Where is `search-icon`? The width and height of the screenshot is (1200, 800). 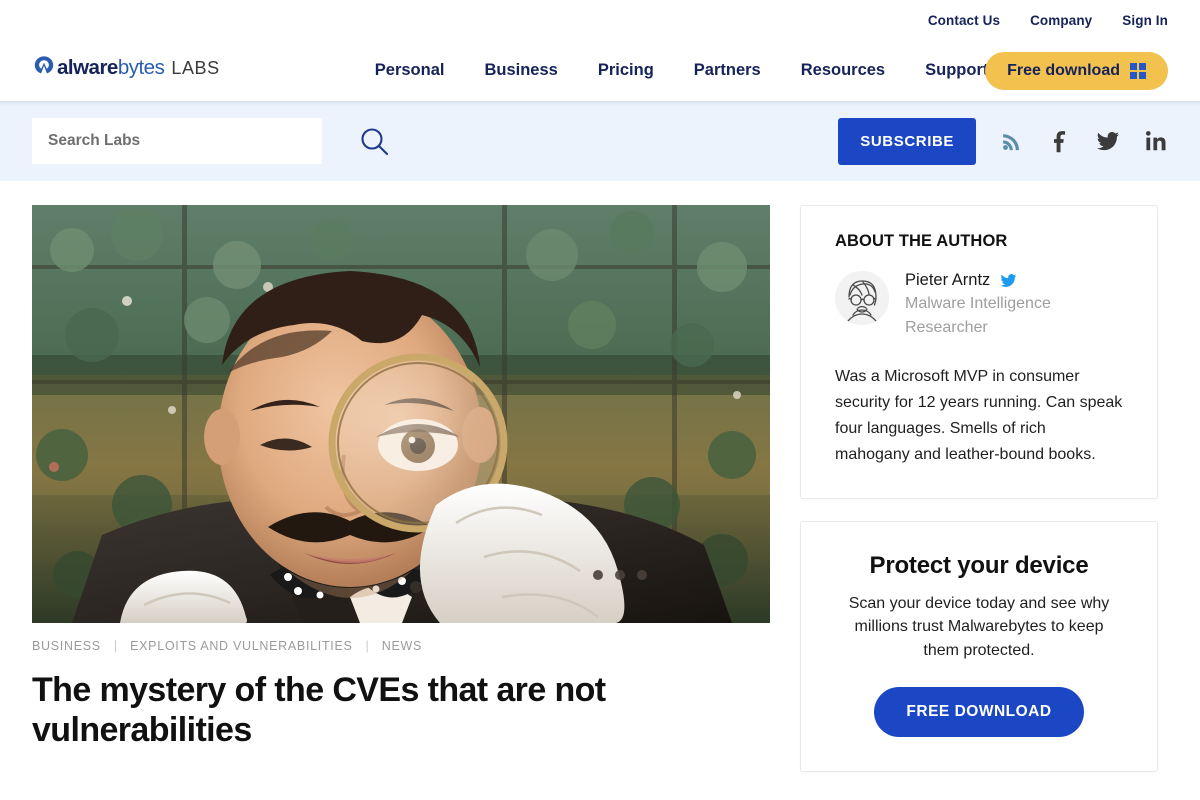 search-icon is located at coordinates (374, 144).